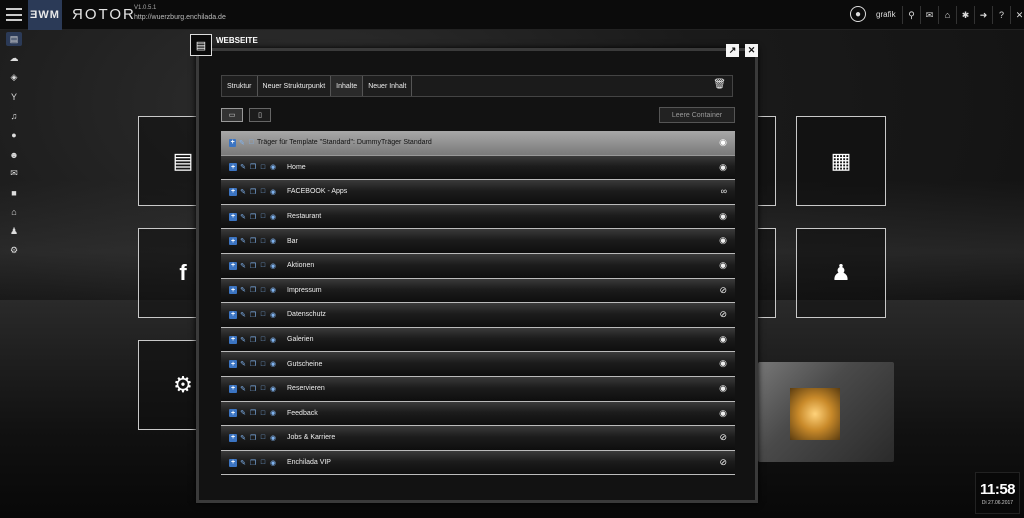 Image resolution: width=1024 pixels, height=518 pixels. I want to click on list-item: + ✎ ❐ □ ◉ Reservieren ◉, so click(478, 389).